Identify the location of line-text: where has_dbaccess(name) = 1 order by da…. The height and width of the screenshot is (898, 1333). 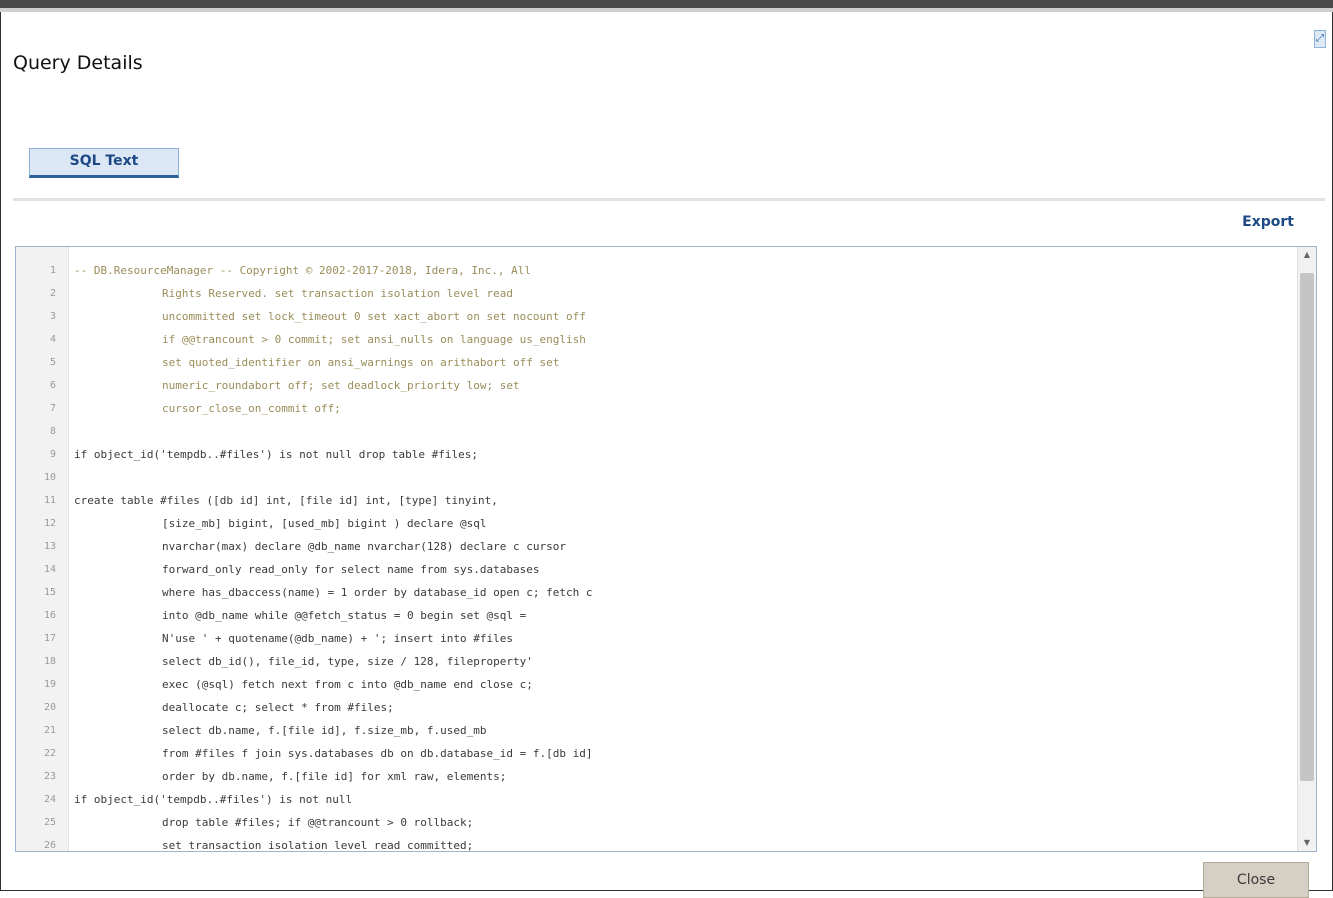
(377, 592).